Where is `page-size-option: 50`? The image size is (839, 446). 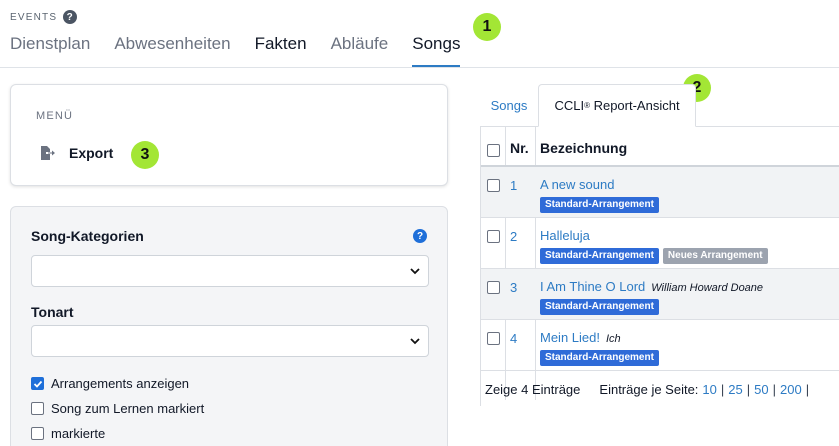
page-size-option: 50 is located at coordinates (761, 389).